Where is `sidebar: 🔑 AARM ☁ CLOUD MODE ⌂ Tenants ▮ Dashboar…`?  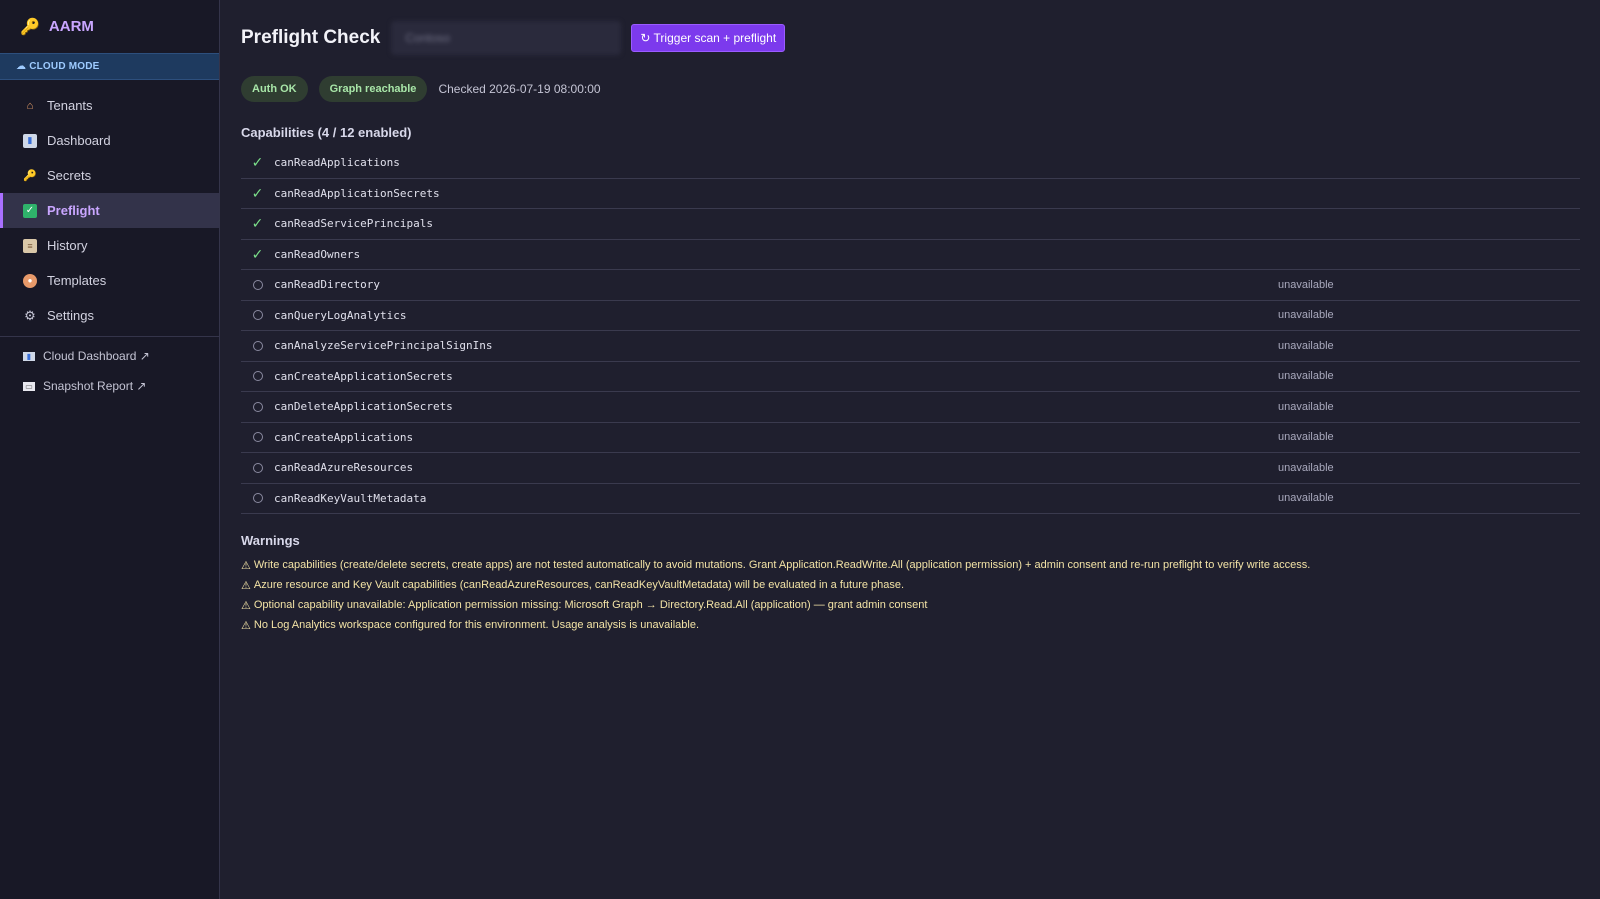
sidebar: 🔑 AARM ☁ CLOUD MODE ⌂ Tenants ▮ Dashboar… is located at coordinates (110, 449).